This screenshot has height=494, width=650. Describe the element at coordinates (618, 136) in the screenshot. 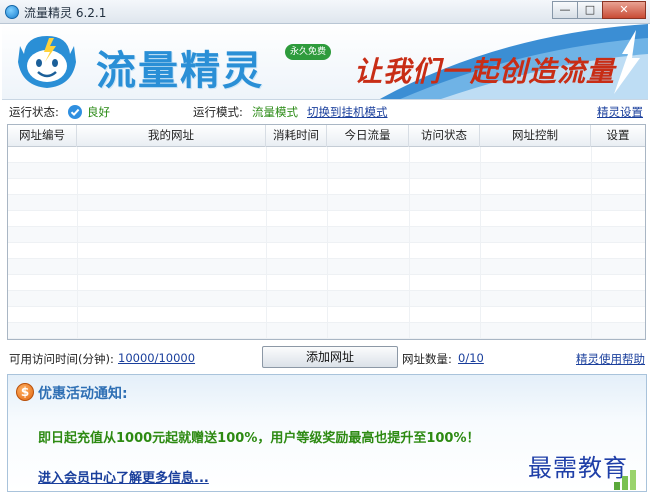

I see `column-header-settings: 设置` at that location.